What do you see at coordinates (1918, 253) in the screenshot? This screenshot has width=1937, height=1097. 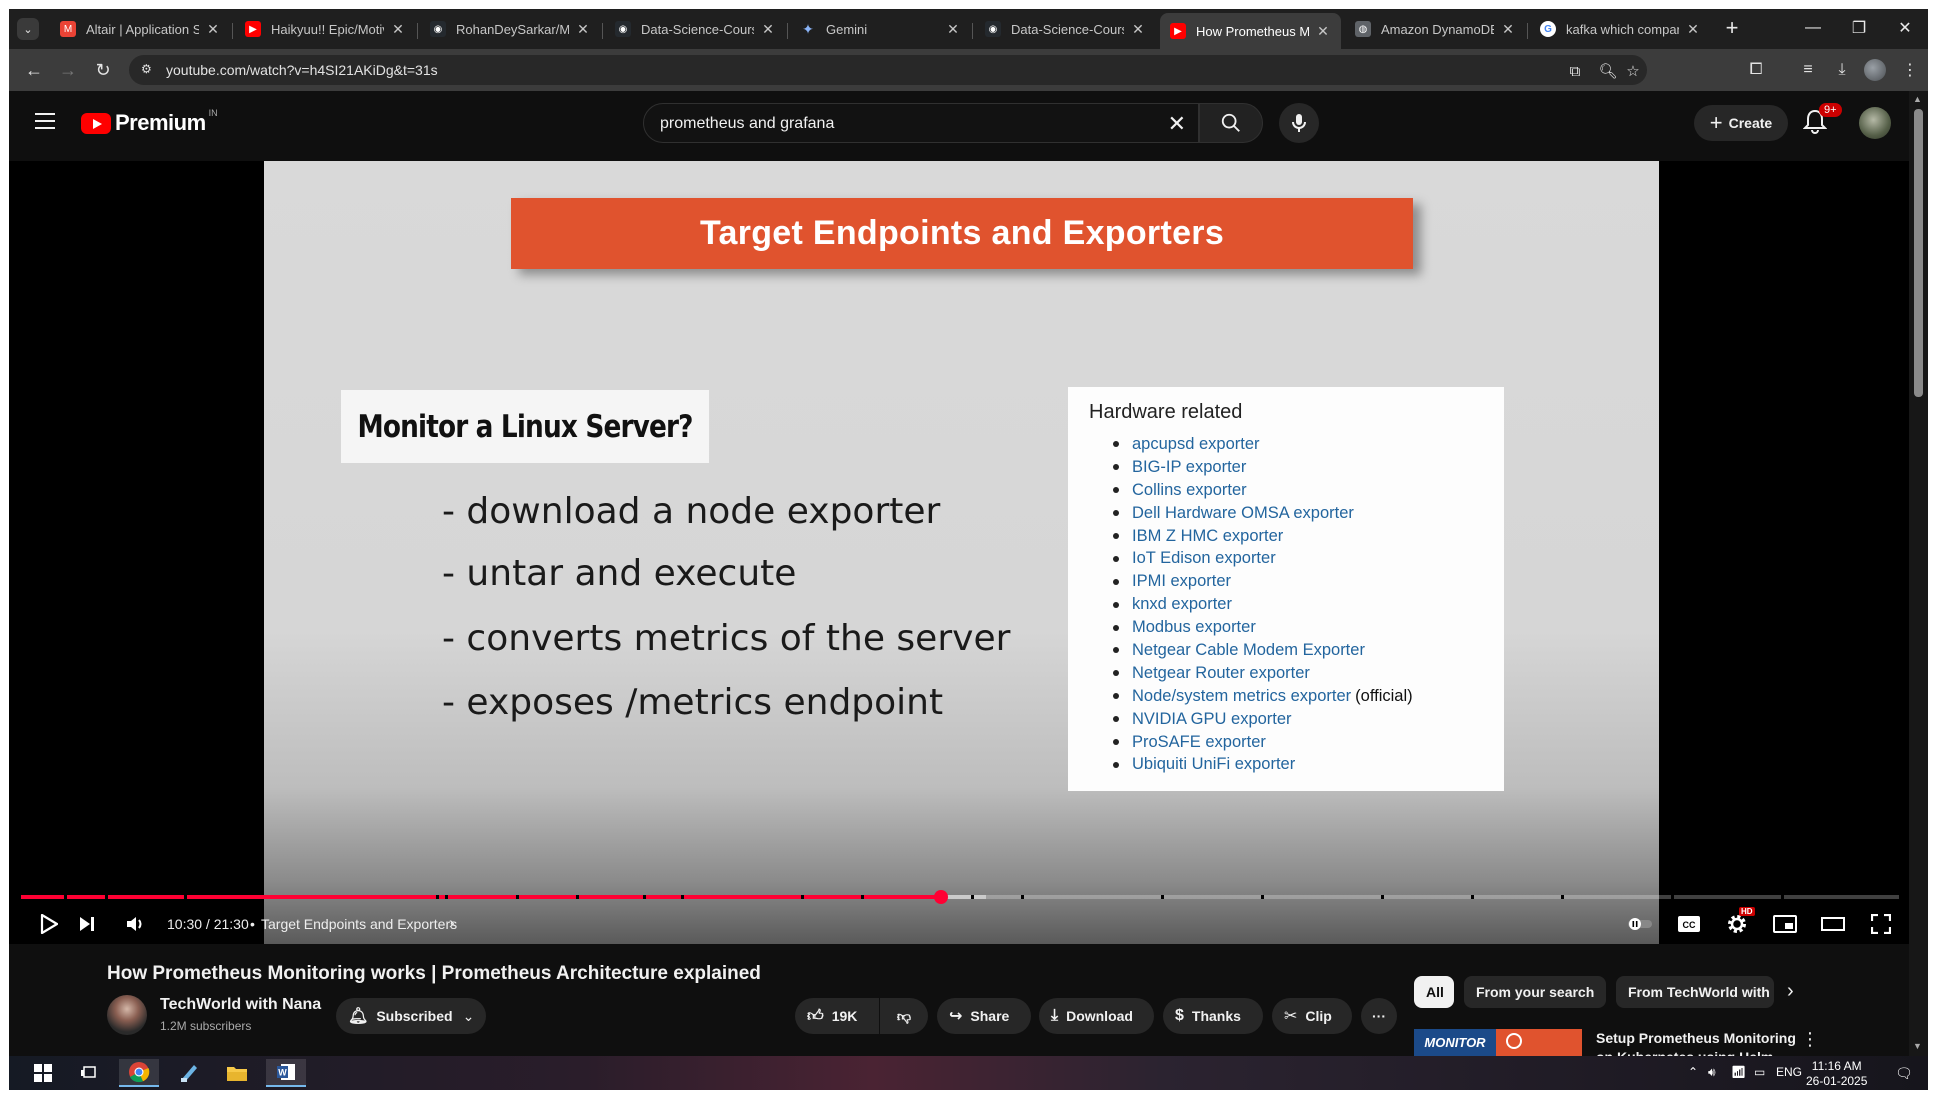 I see `scrollbar-thumb` at bounding box center [1918, 253].